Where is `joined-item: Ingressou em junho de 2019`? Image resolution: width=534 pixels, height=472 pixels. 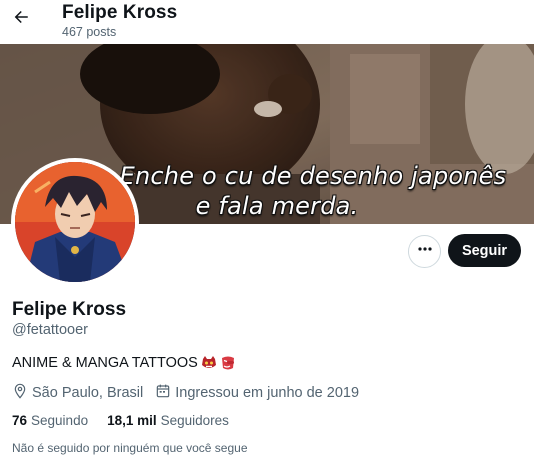
joined-item: Ingressou em junho de 2019 is located at coordinates (257, 393).